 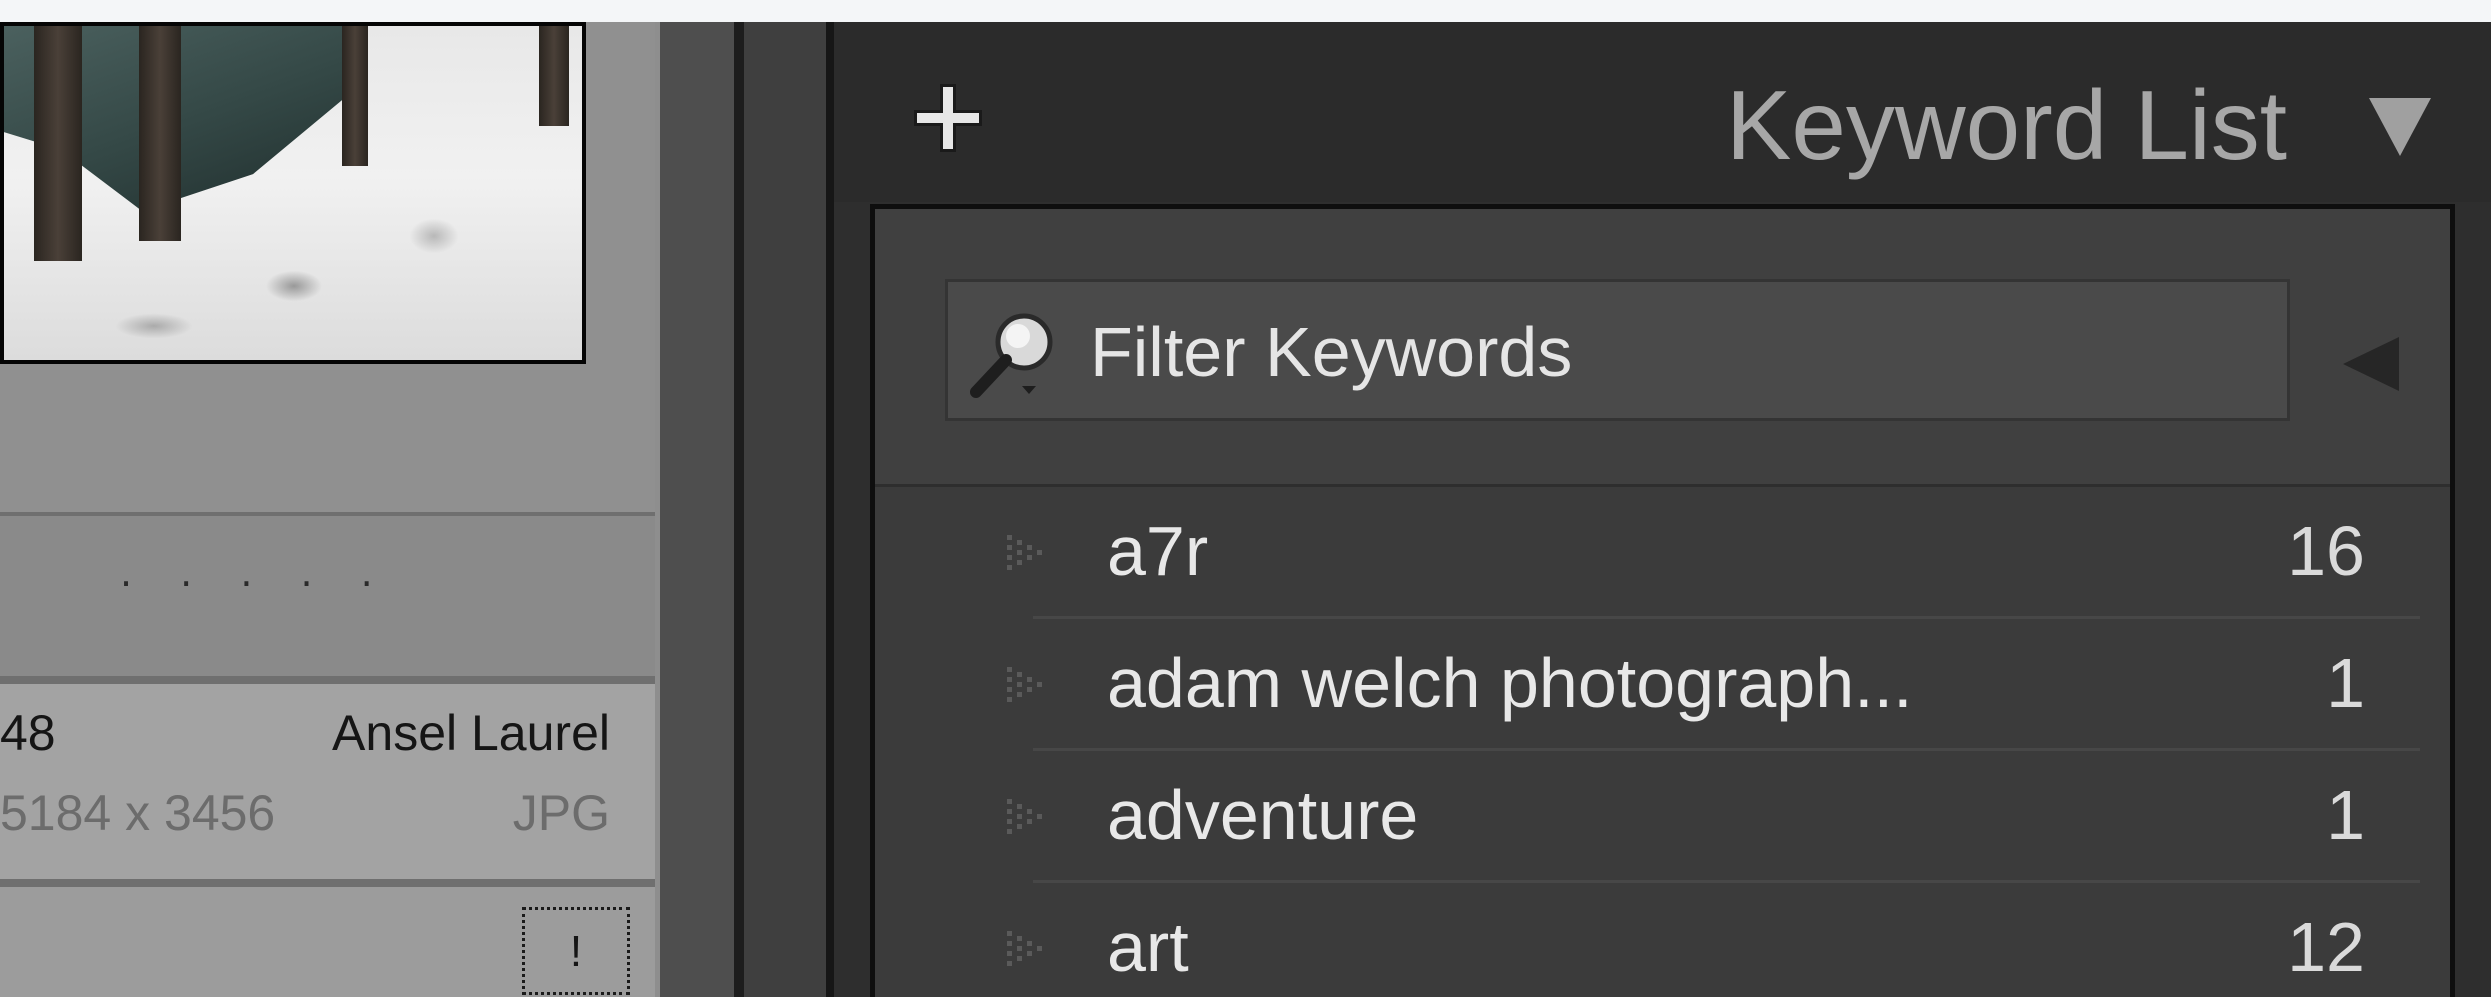 I want to click on triangle-left-icon, so click(x=2371, y=364).